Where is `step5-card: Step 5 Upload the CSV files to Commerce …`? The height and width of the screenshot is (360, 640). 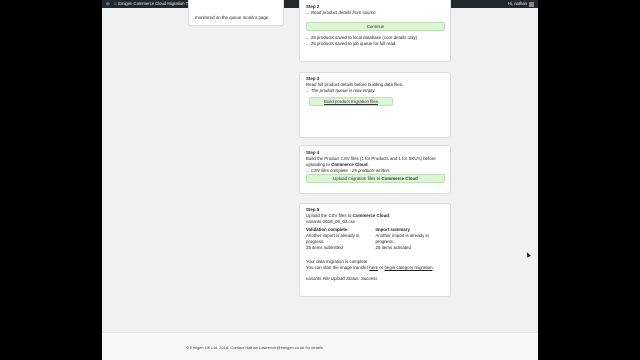
step5-card: Step 5 Upload the CSV files to Commerce … is located at coordinates (375, 250).